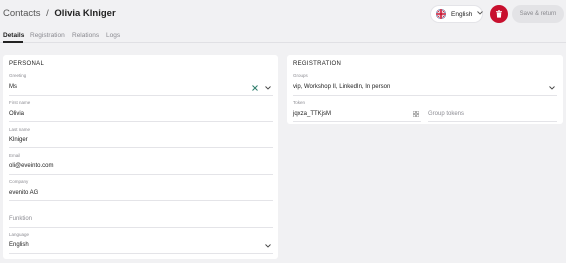  I want to click on trash-icon, so click(499, 14).